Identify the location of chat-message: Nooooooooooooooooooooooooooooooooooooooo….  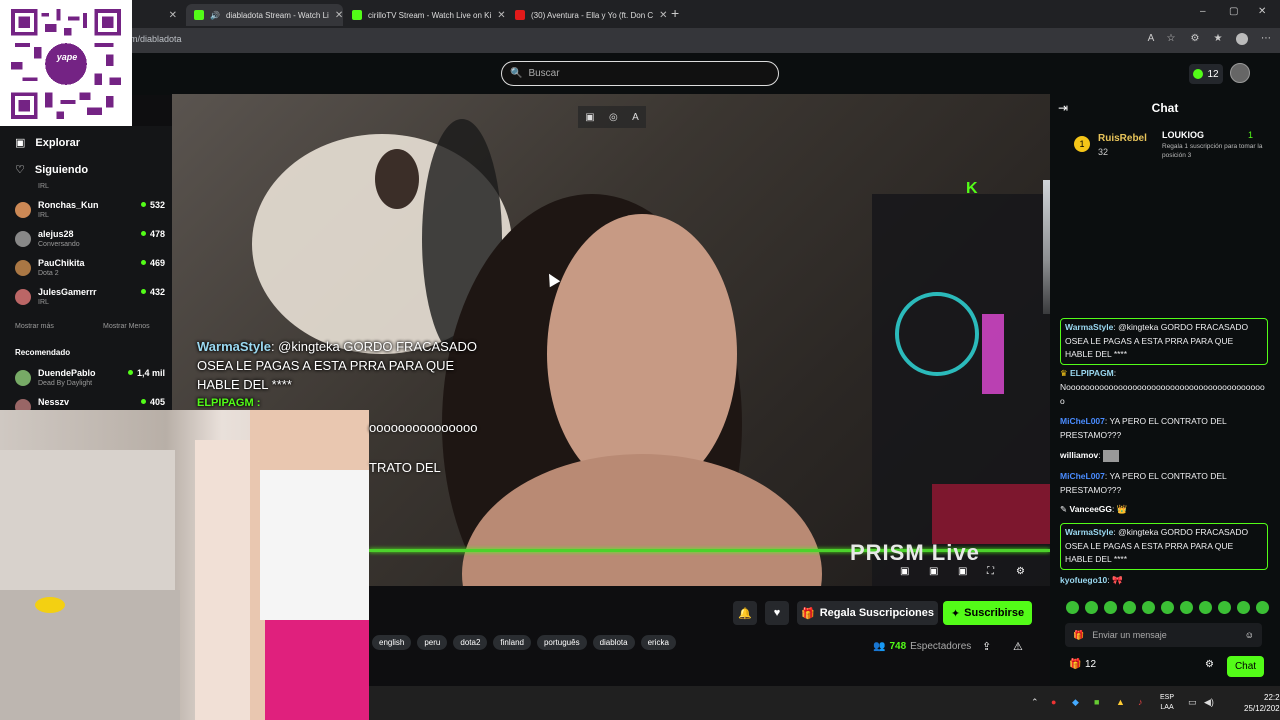
(1164, 394).